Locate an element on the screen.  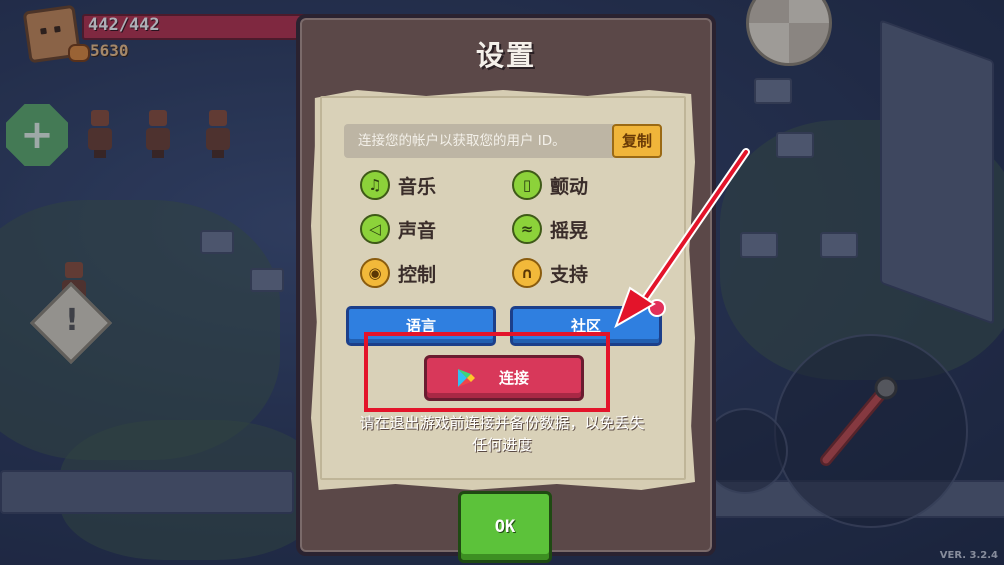
hint-line: 任何进度 is located at coordinates (501, 445).